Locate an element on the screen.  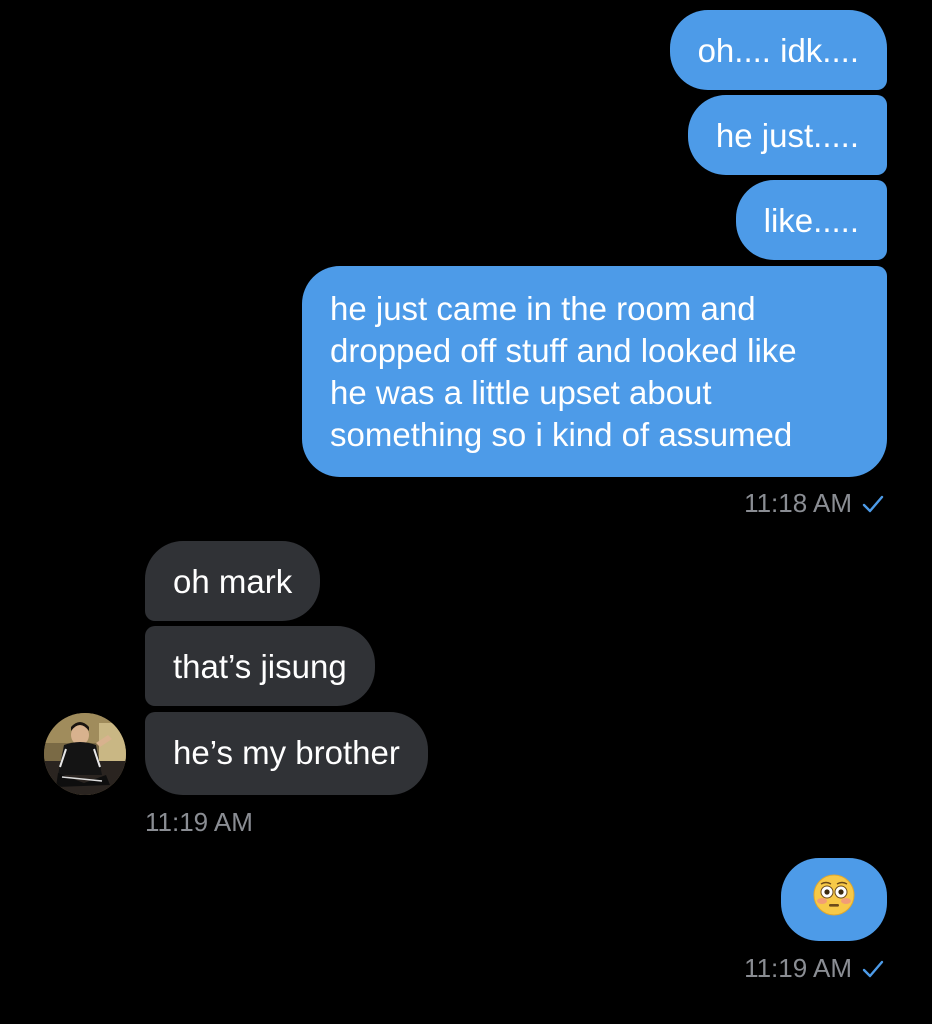
message-timestamp: 11:18 AM is located at coordinates (814, 504).